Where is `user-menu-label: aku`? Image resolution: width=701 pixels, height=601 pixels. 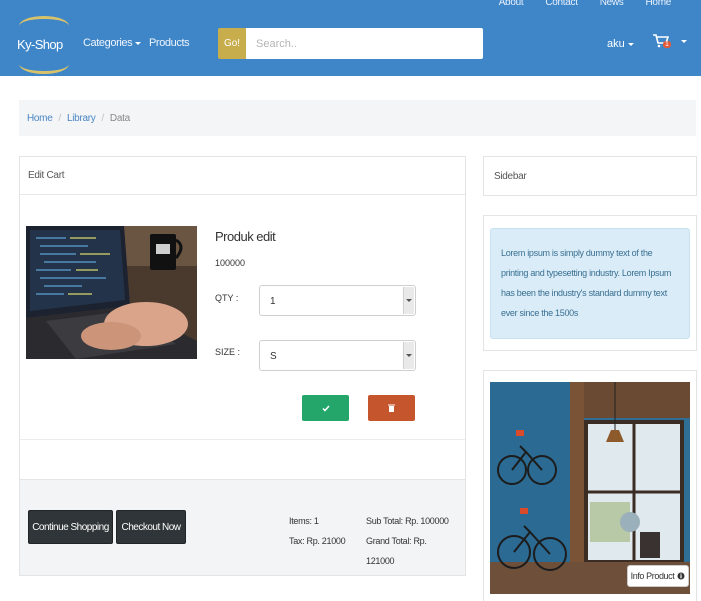 user-menu-label: aku is located at coordinates (616, 44).